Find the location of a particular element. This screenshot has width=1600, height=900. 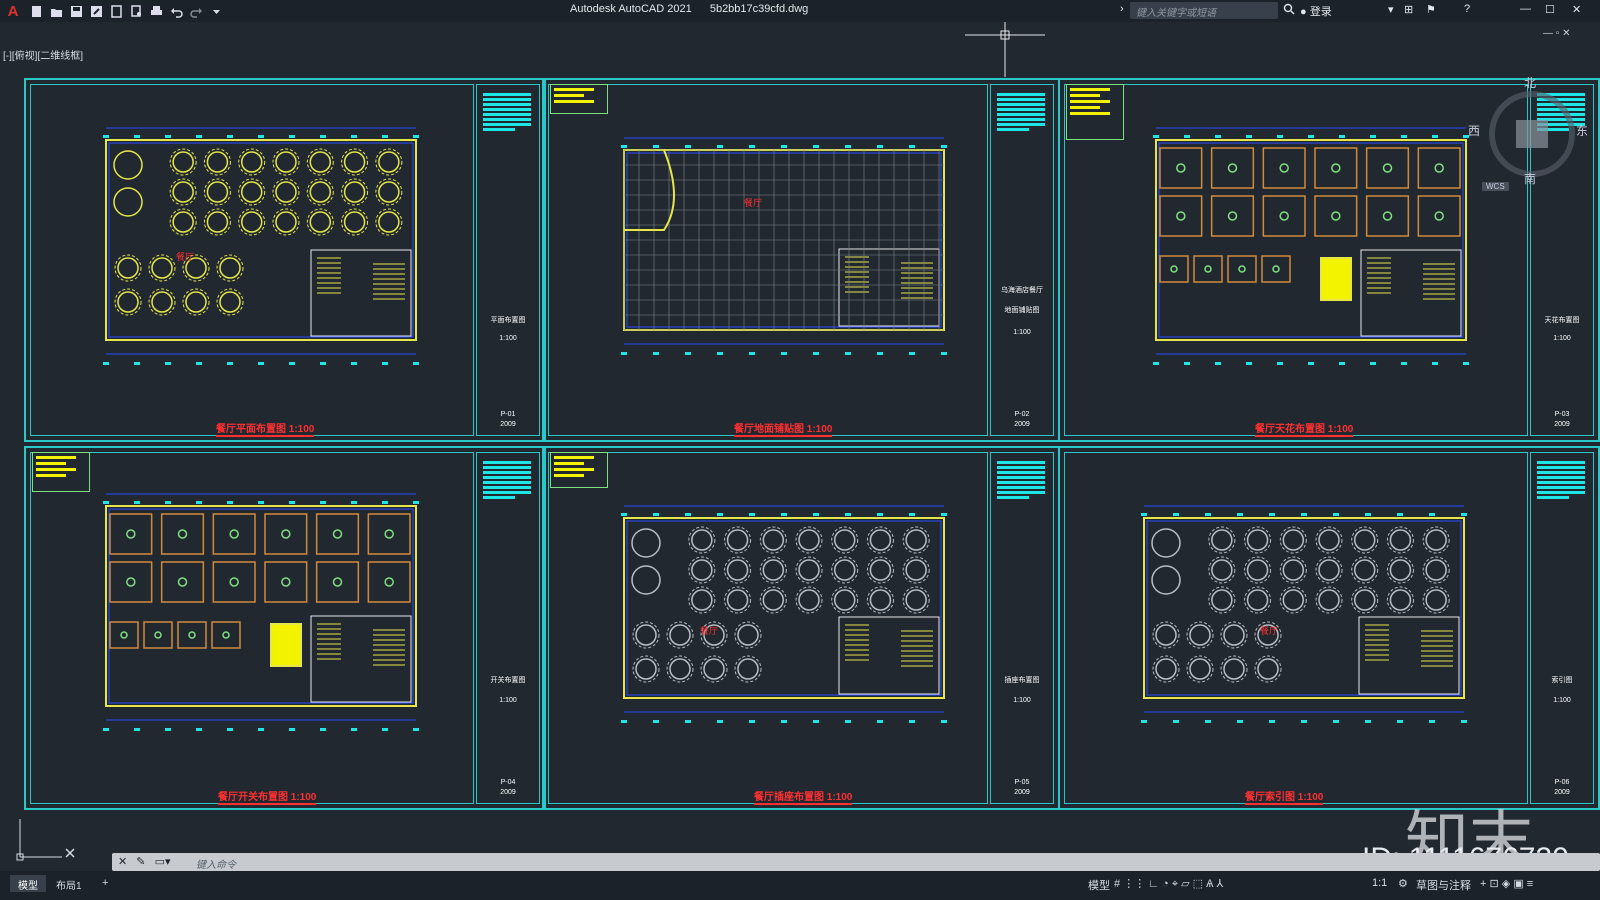

annotation-visibility-icon: Ѧ is located at coordinates (1209, 884).